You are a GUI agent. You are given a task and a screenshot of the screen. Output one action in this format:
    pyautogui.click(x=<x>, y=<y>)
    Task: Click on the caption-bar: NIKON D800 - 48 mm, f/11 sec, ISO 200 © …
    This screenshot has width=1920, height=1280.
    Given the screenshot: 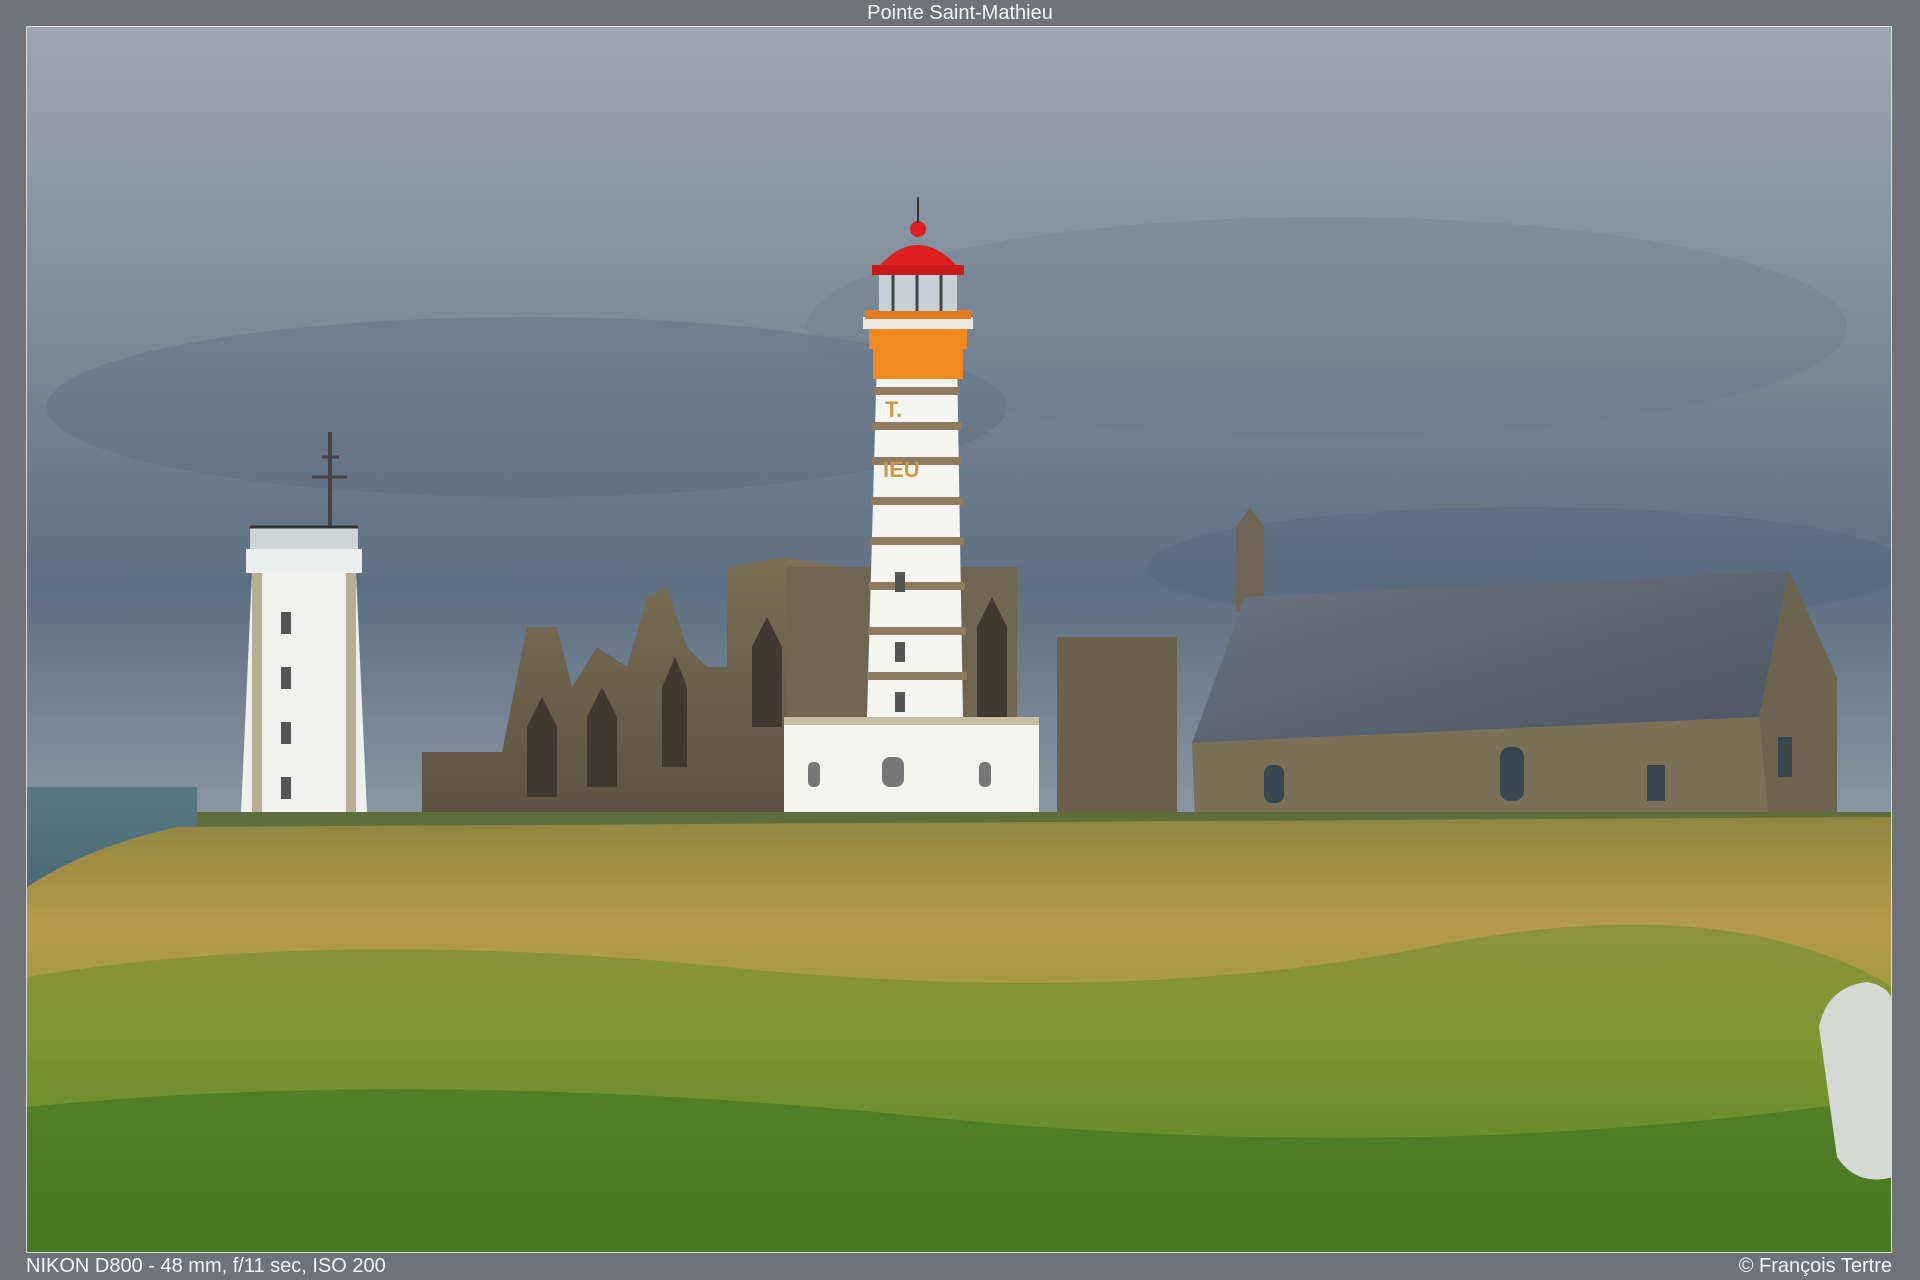 What is the action you would take?
    pyautogui.click(x=959, y=1266)
    